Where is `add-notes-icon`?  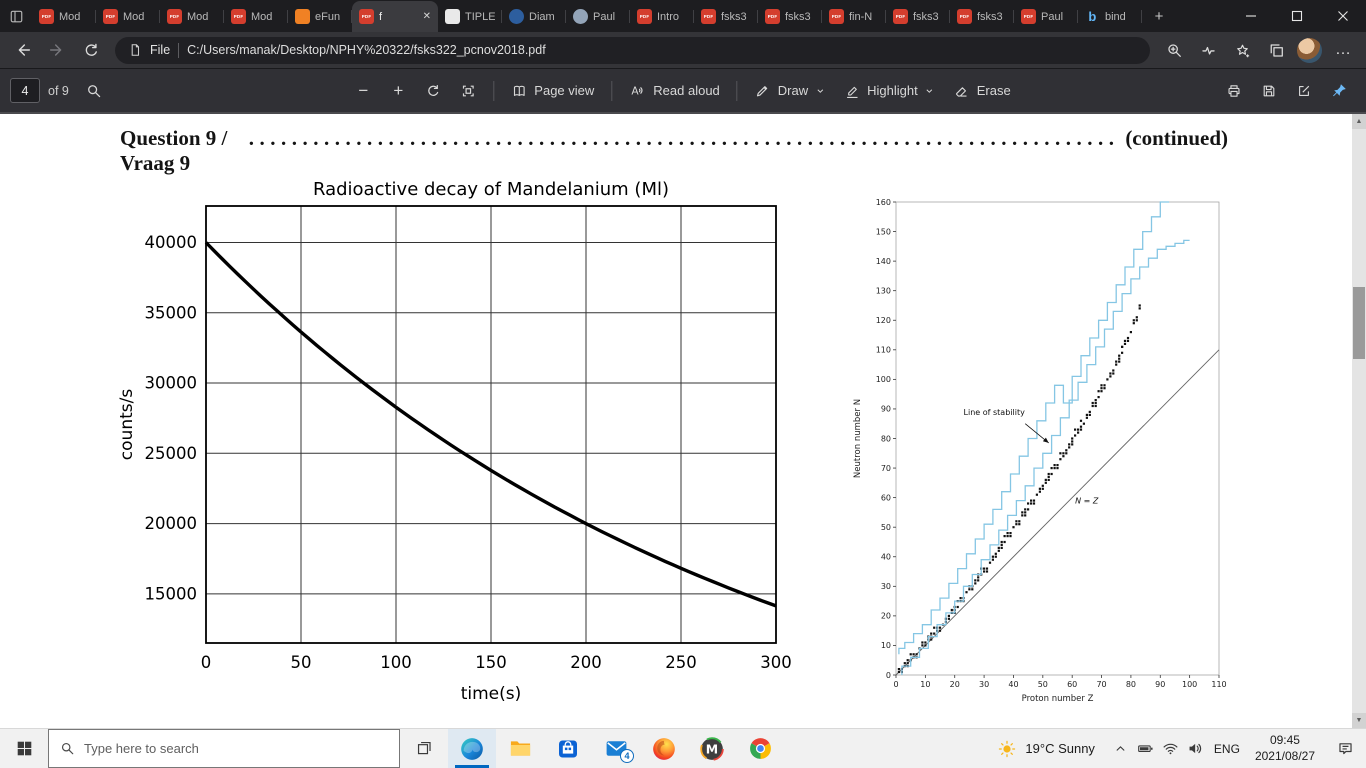
add-notes-icon is located at coordinates (1304, 91).